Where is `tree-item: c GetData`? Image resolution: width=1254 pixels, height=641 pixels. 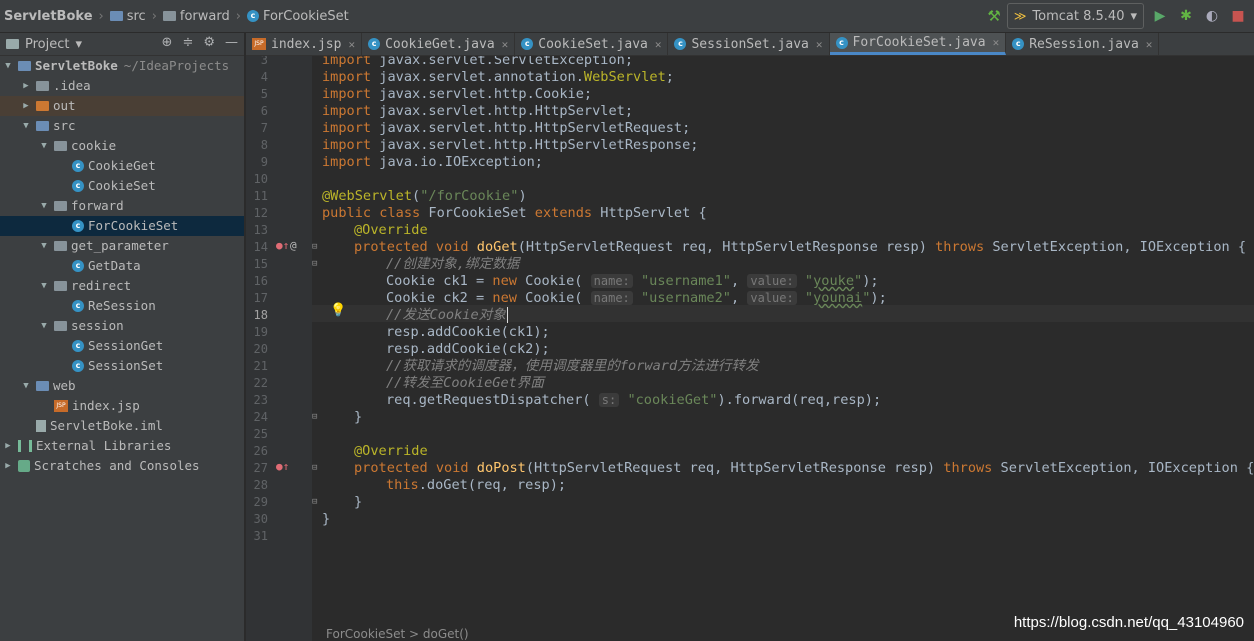 tree-item: c GetData is located at coordinates (122, 266).